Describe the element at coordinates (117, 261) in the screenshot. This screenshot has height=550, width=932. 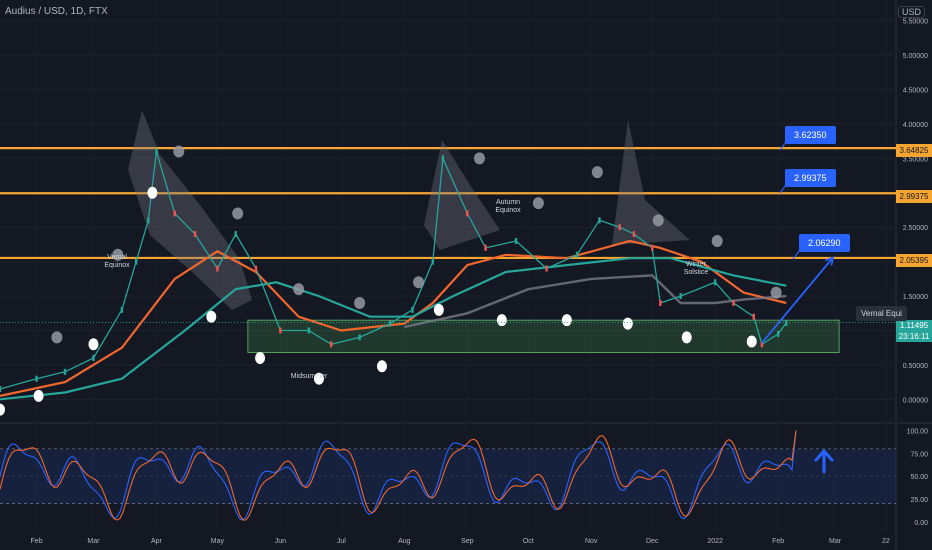
I see `annotation-vernal-equinox: Vernal Equinox` at that location.